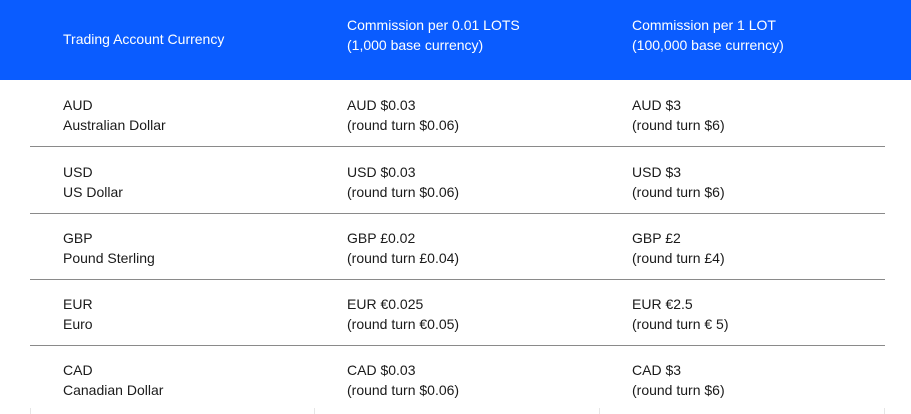  Describe the element at coordinates (657, 172) in the screenshot. I see `commission-lot: USD $3` at that location.